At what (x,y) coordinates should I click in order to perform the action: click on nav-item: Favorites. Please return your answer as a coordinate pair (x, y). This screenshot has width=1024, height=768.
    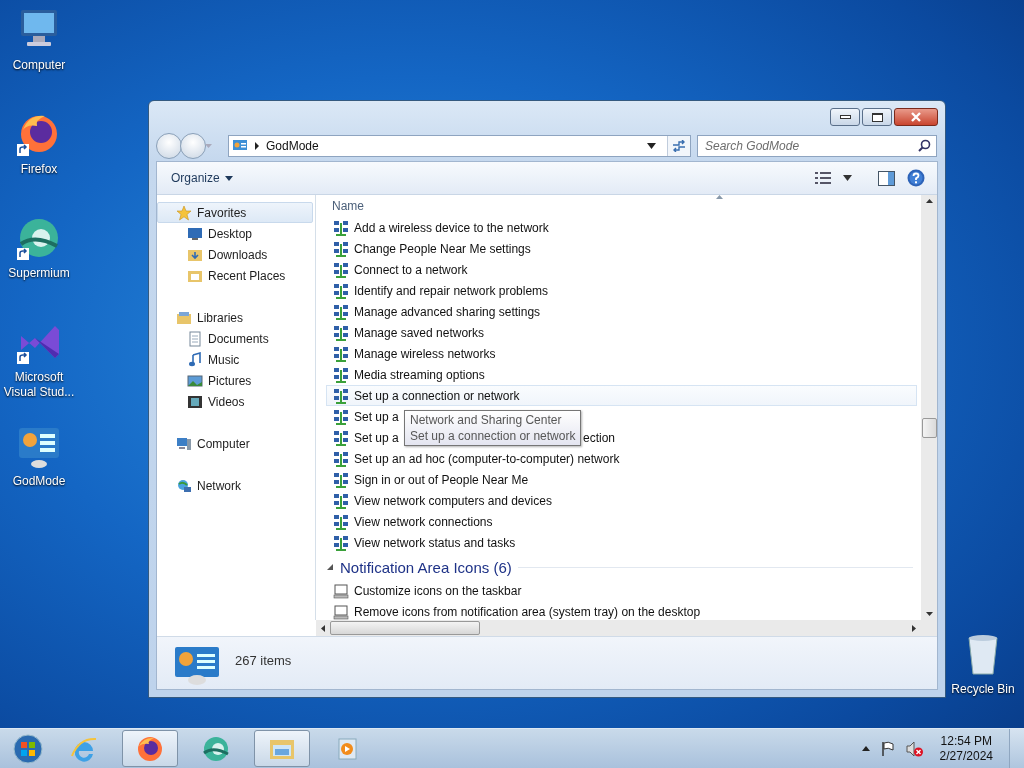
    Looking at the image, I should click on (235, 212).